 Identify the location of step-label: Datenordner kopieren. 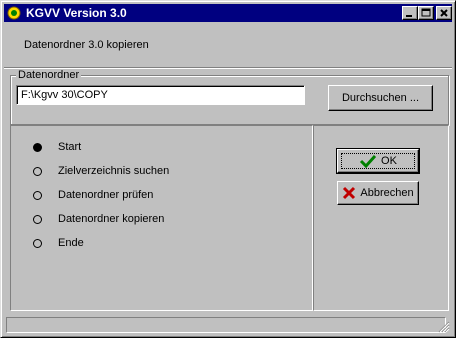
(111, 219).